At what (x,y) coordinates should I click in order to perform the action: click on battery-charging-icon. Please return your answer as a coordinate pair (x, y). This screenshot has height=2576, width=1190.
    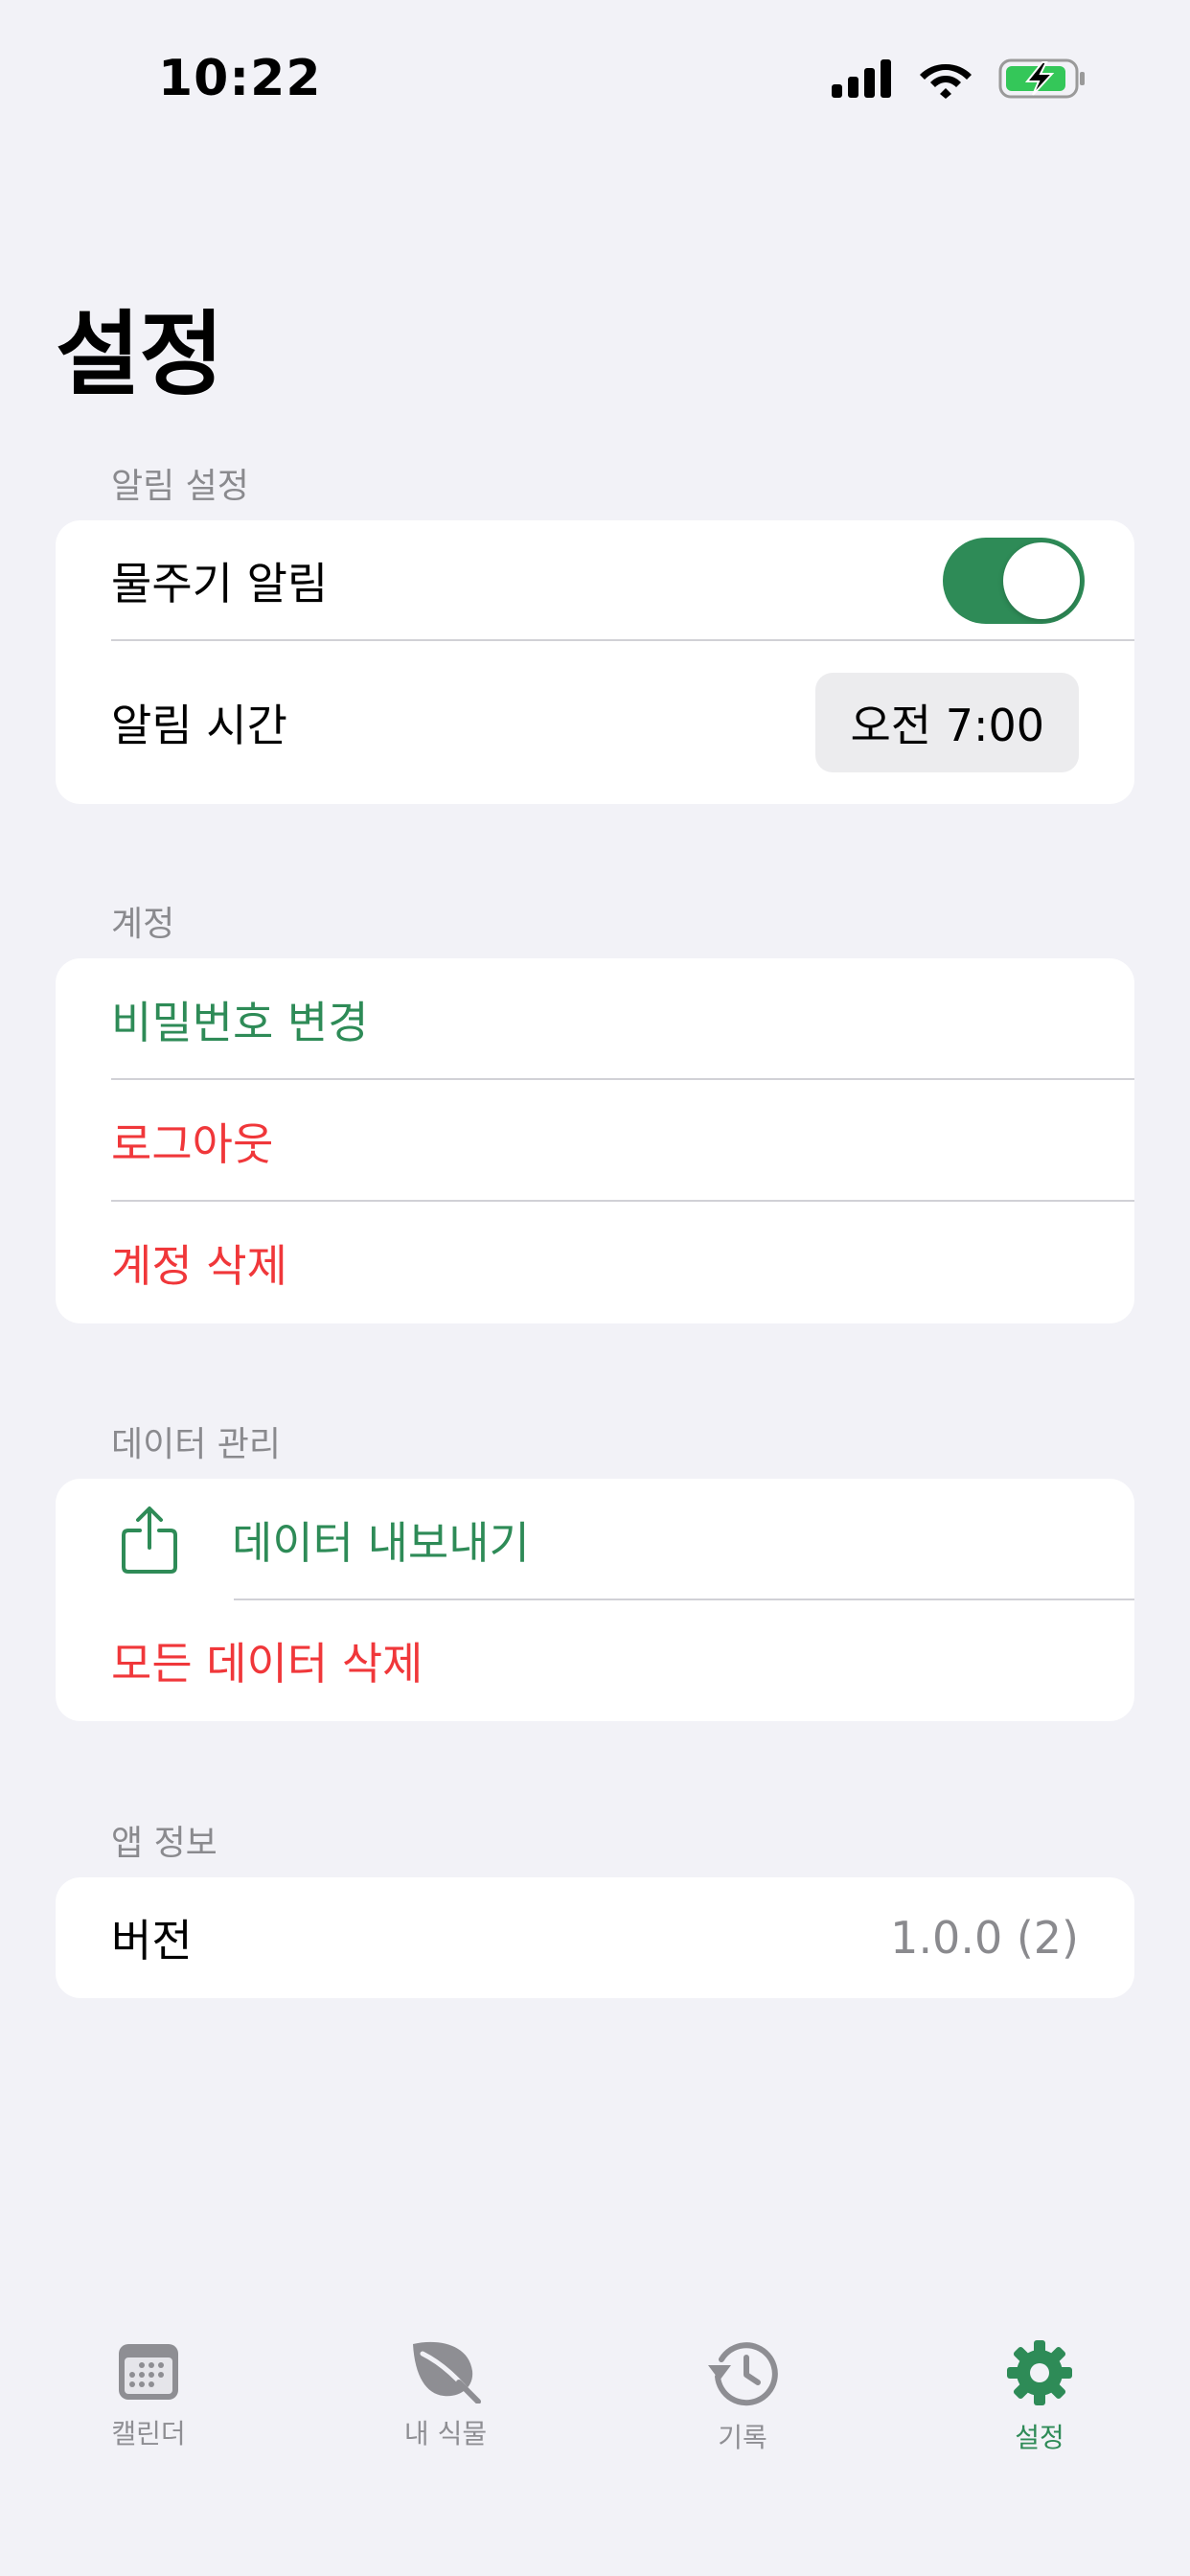
    Looking at the image, I should click on (1041, 78).